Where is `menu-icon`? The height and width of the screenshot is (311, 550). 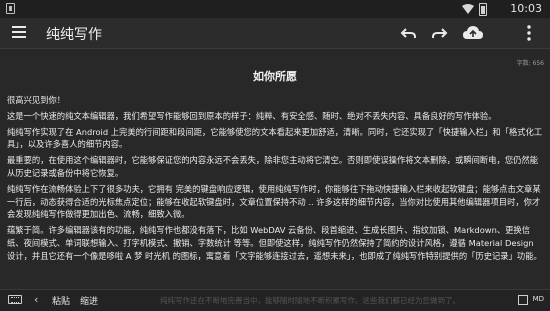 menu-icon is located at coordinates (19, 32).